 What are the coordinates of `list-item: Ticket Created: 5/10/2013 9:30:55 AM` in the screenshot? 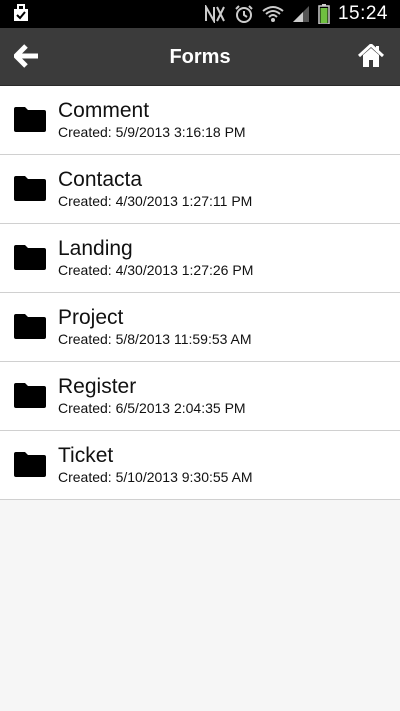 It's located at (200, 465).